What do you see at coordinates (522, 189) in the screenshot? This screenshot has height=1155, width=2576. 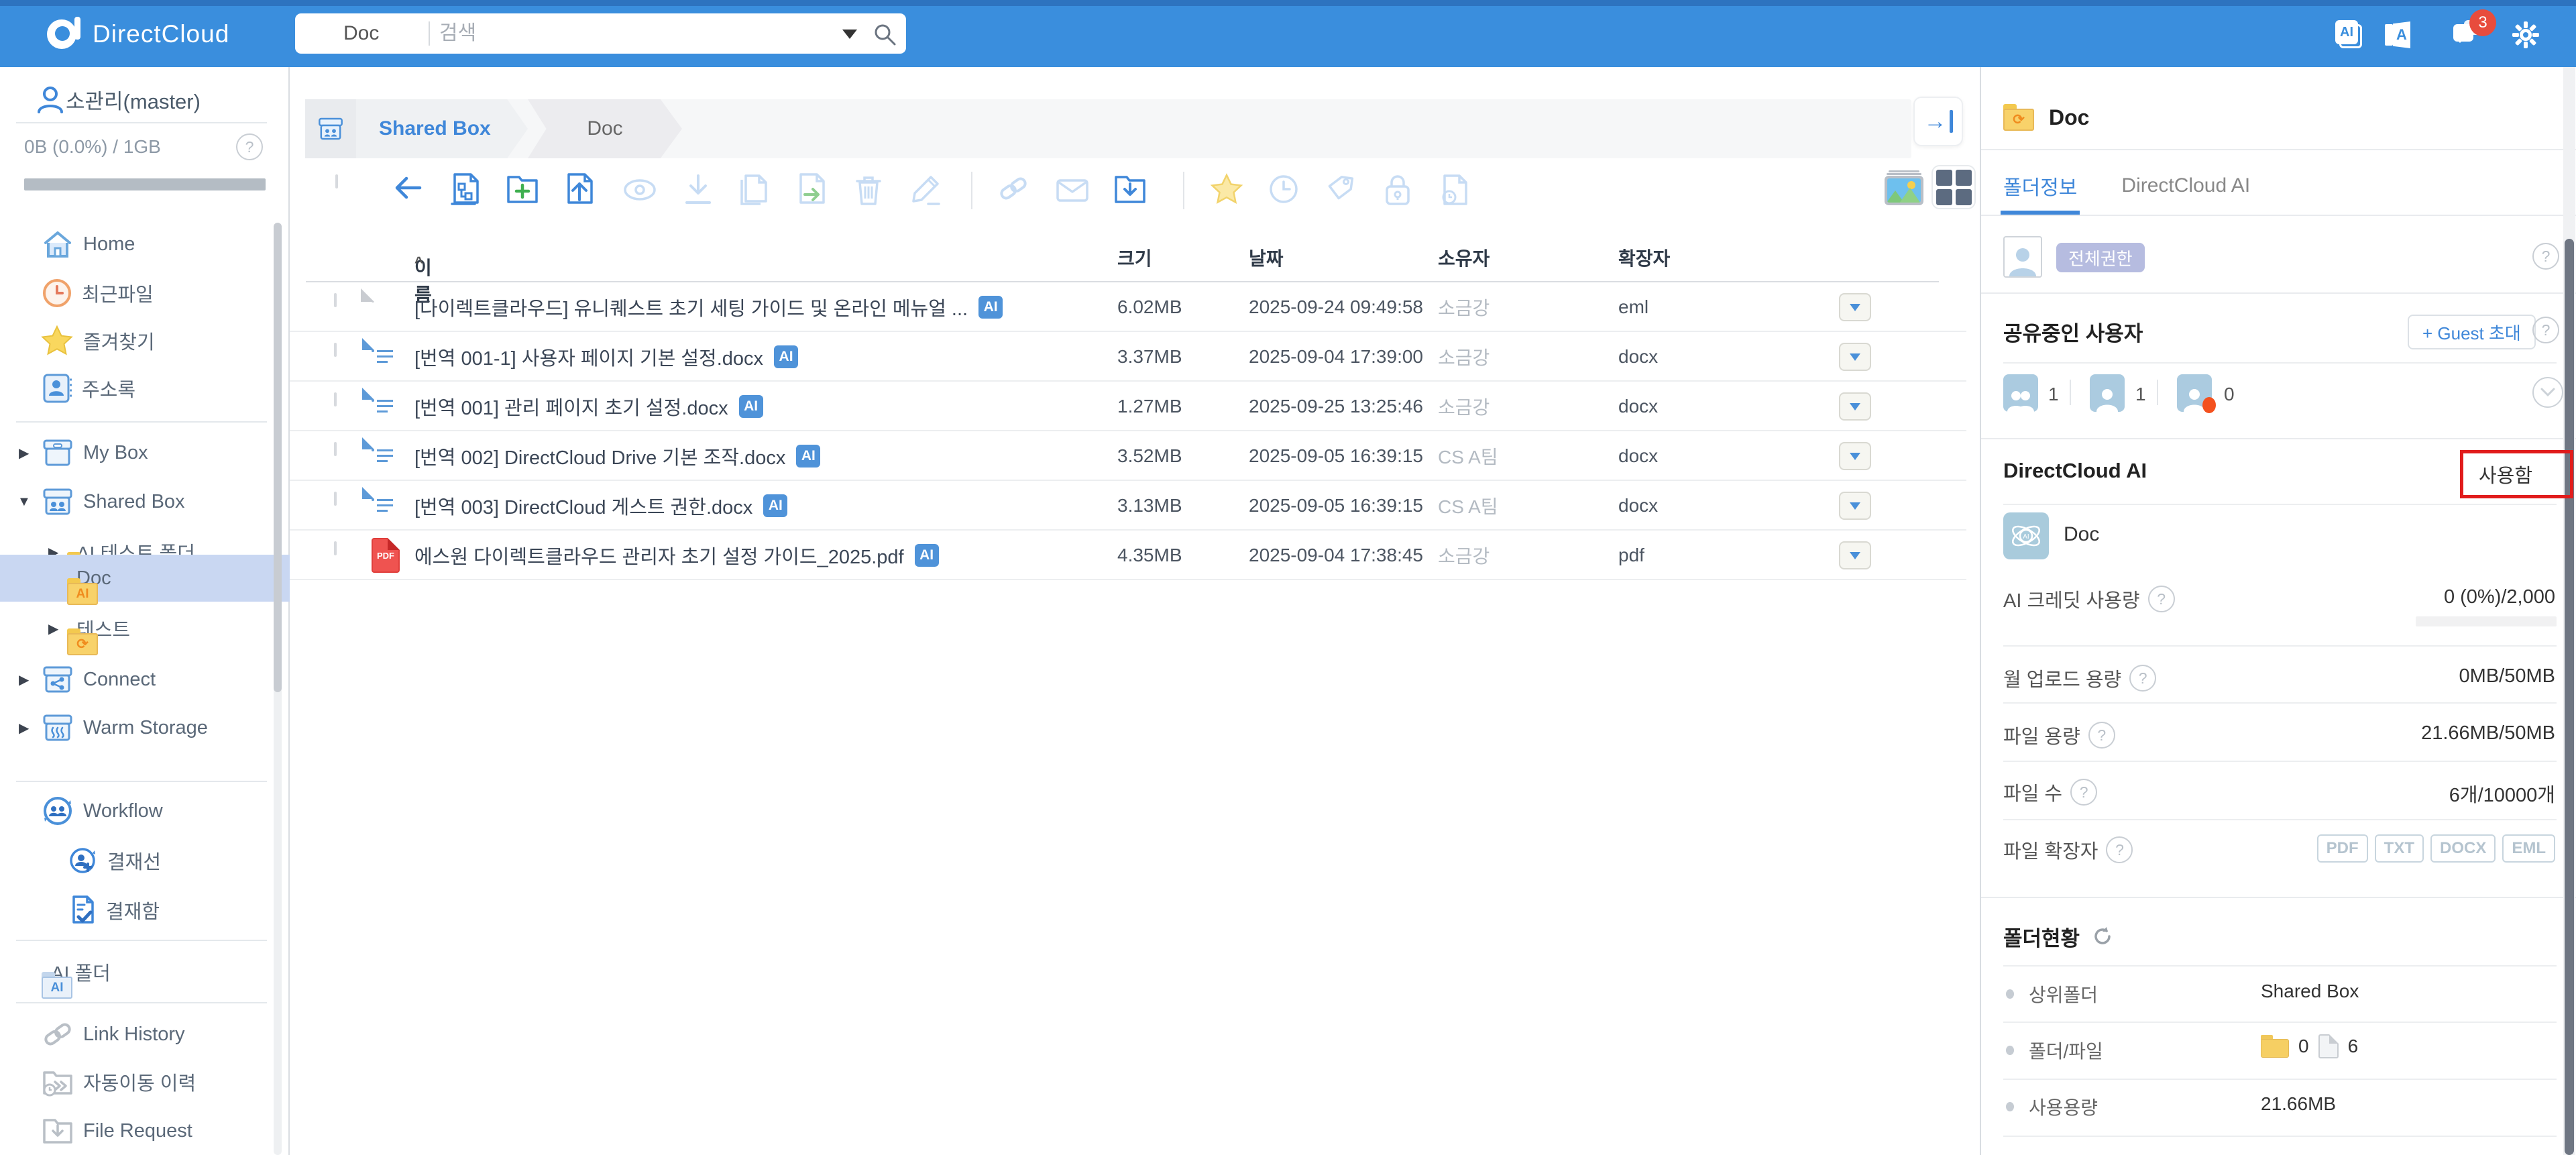 I see `new-folder-icon` at bounding box center [522, 189].